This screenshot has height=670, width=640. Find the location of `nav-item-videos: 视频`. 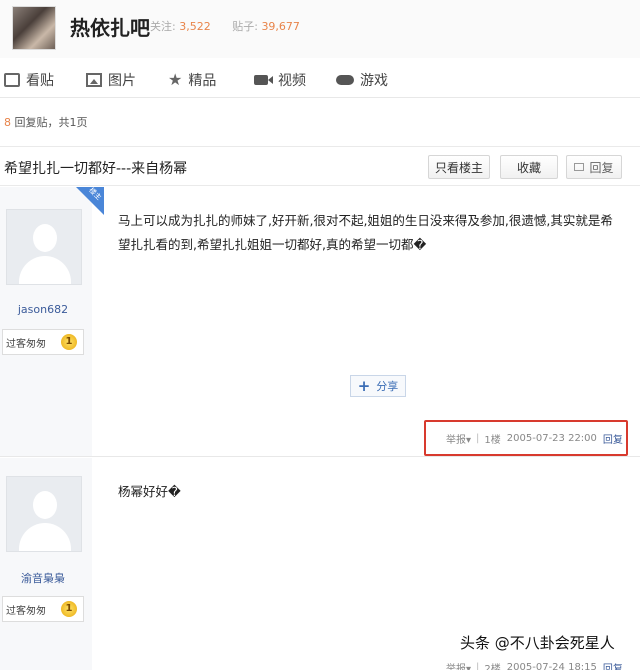

nav-item-videos: 视频 is located at coordinates (280, 80).